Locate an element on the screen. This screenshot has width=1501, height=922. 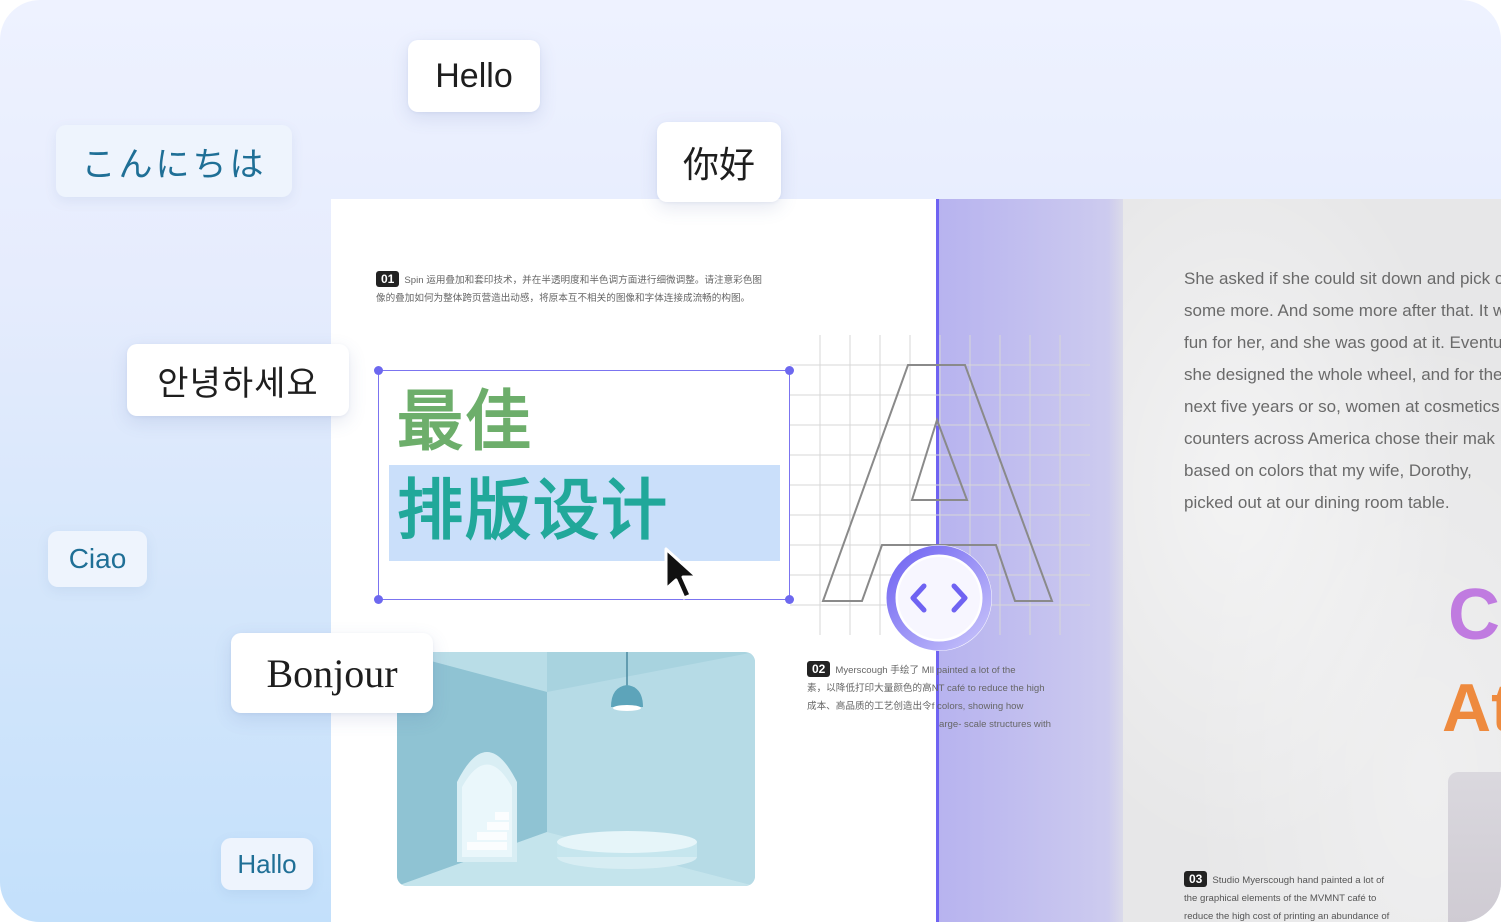
arrow-cursor-icon is located at coordinates (681, 573).